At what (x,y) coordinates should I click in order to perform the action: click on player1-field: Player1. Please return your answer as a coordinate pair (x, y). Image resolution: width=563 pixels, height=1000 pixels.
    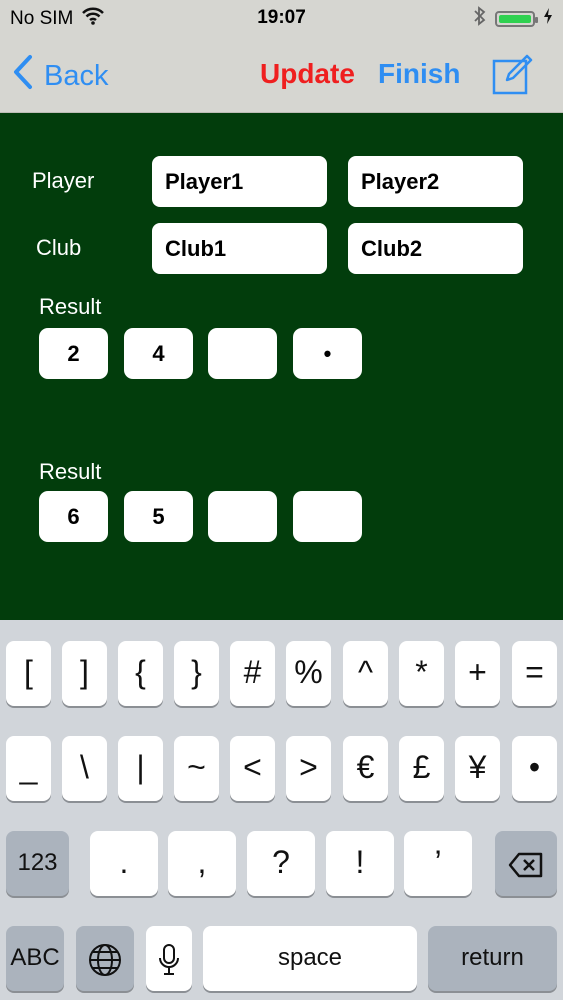
    Looking at the image, I should click on (239, 181).